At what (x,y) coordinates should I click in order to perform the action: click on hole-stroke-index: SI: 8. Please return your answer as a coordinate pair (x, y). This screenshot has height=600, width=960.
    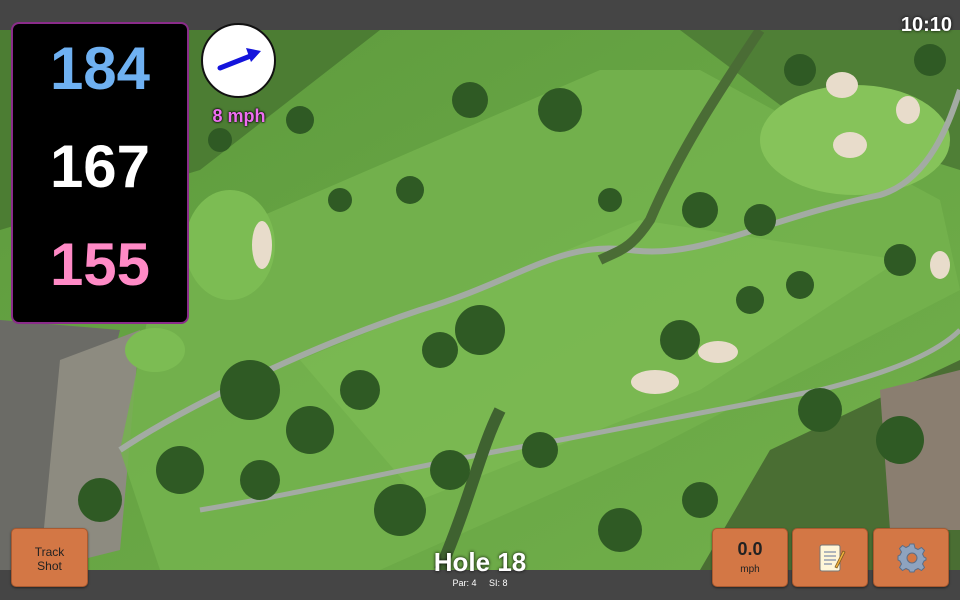
    Looking at the image, I should click on (498, 583).